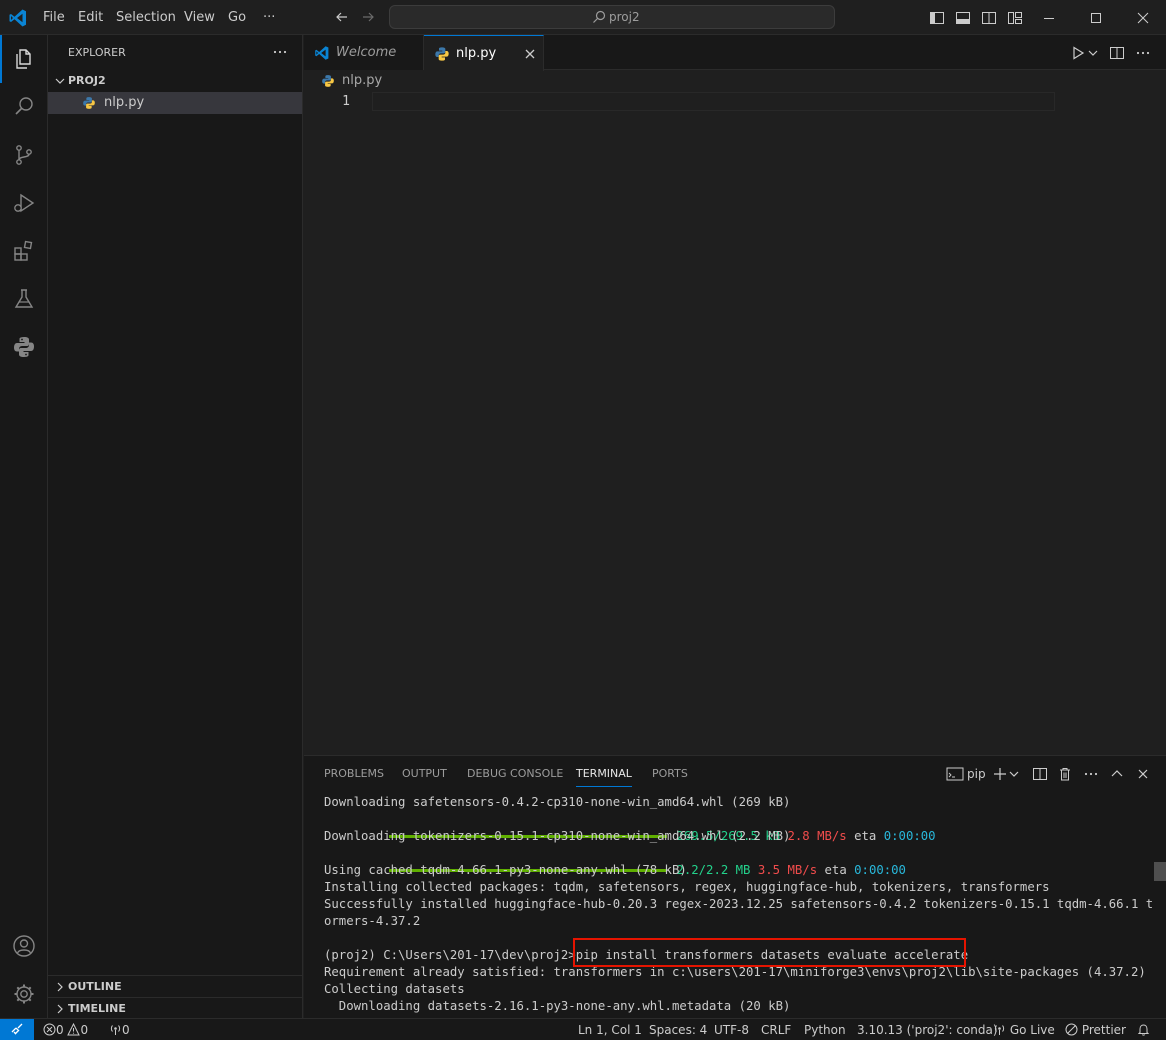 The width and height of the screenshot is (1166, 1040). I want to click on customize-layout-icon, so click(1015, 18).